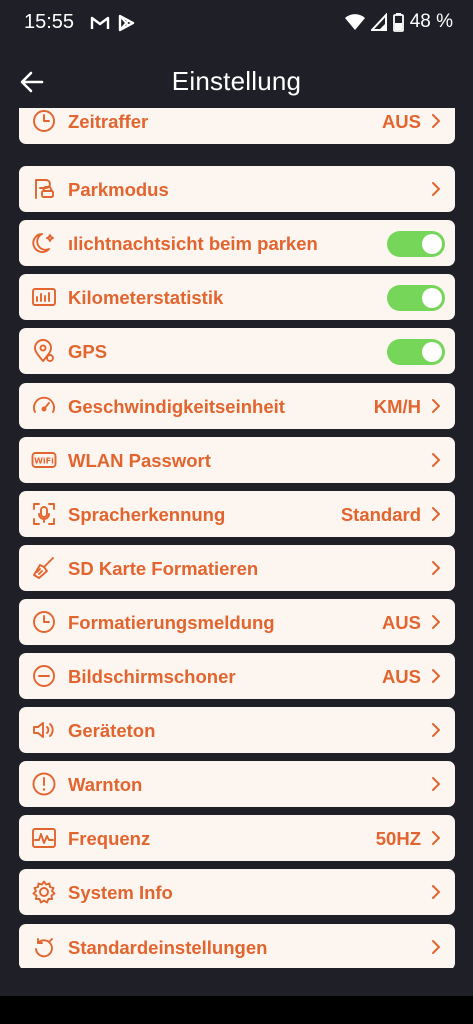 This screenshot has height=1024, width=473. Describe the element at coordinates (109, 839) in the screenshot. I see `setting-label: Frequenz` at that location.